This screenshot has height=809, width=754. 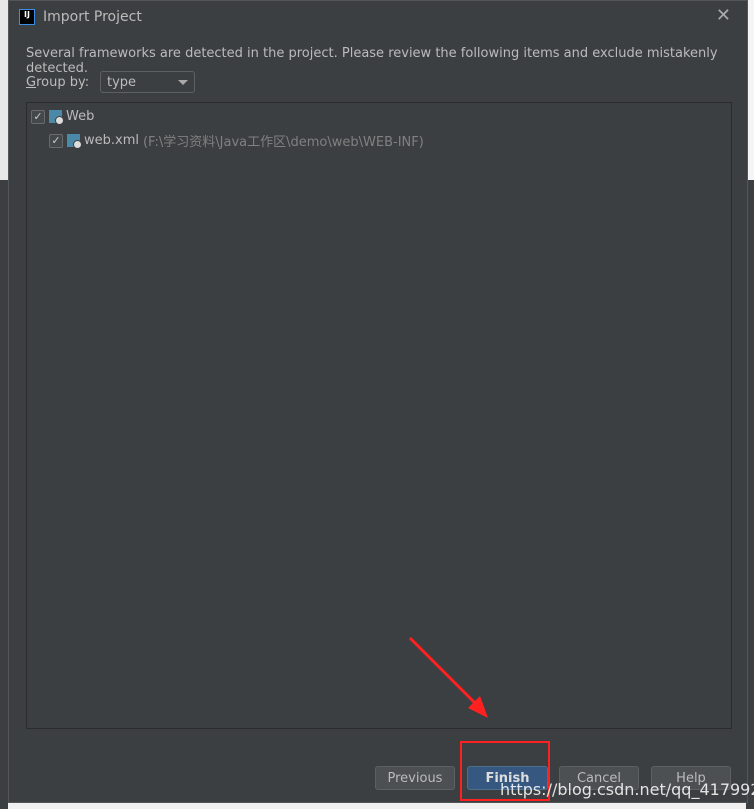 What do you see at coordinates (92, 17) in the screenshot?
I see `dialog-title: Import Project` at bounding box center [92, 17].